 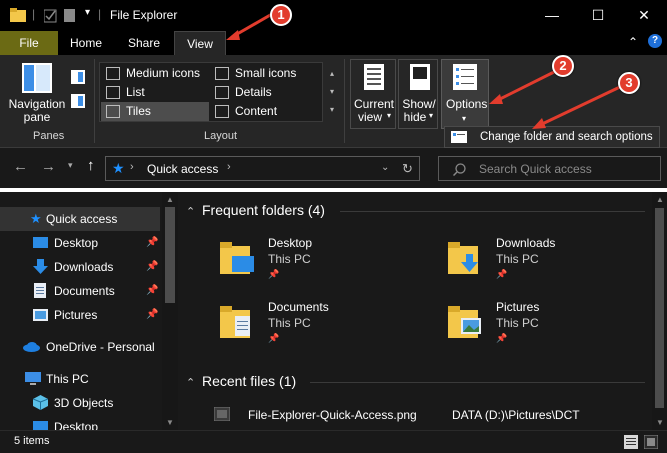 What do you see at coordinates (70, 165) in the screenshot?
I see `recent-locations-icon: ▾` at bounding box center [70, 165].